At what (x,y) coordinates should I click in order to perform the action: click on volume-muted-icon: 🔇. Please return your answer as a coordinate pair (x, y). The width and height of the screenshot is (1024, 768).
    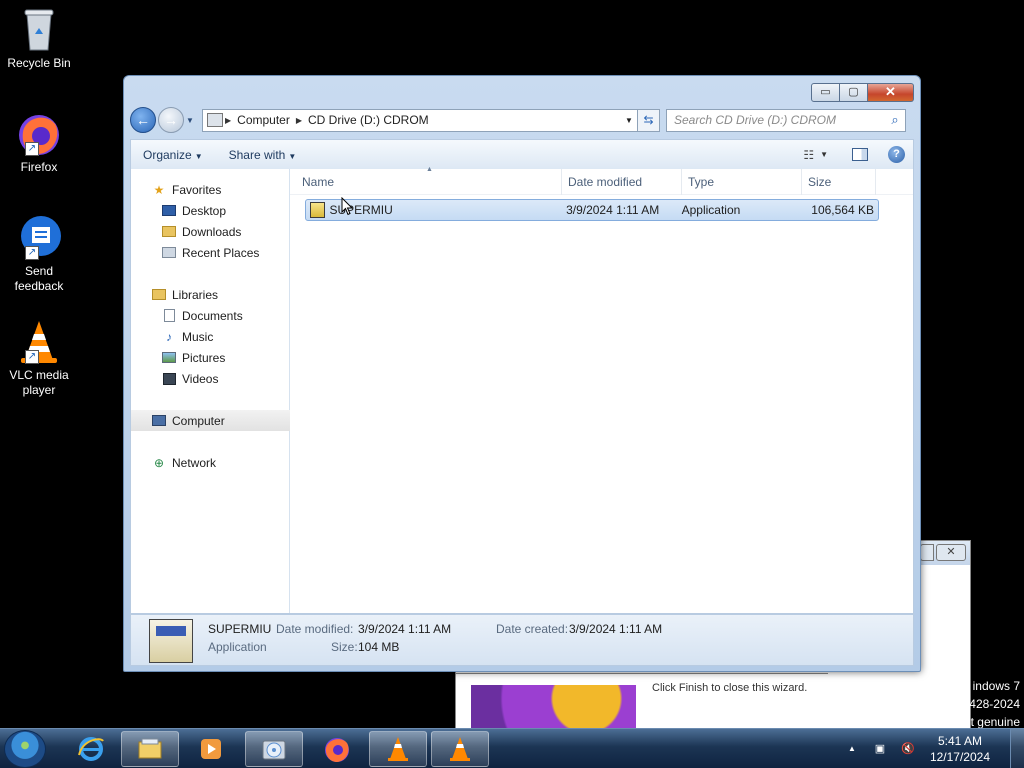
    Looking at the image, I should click on (908, 749).